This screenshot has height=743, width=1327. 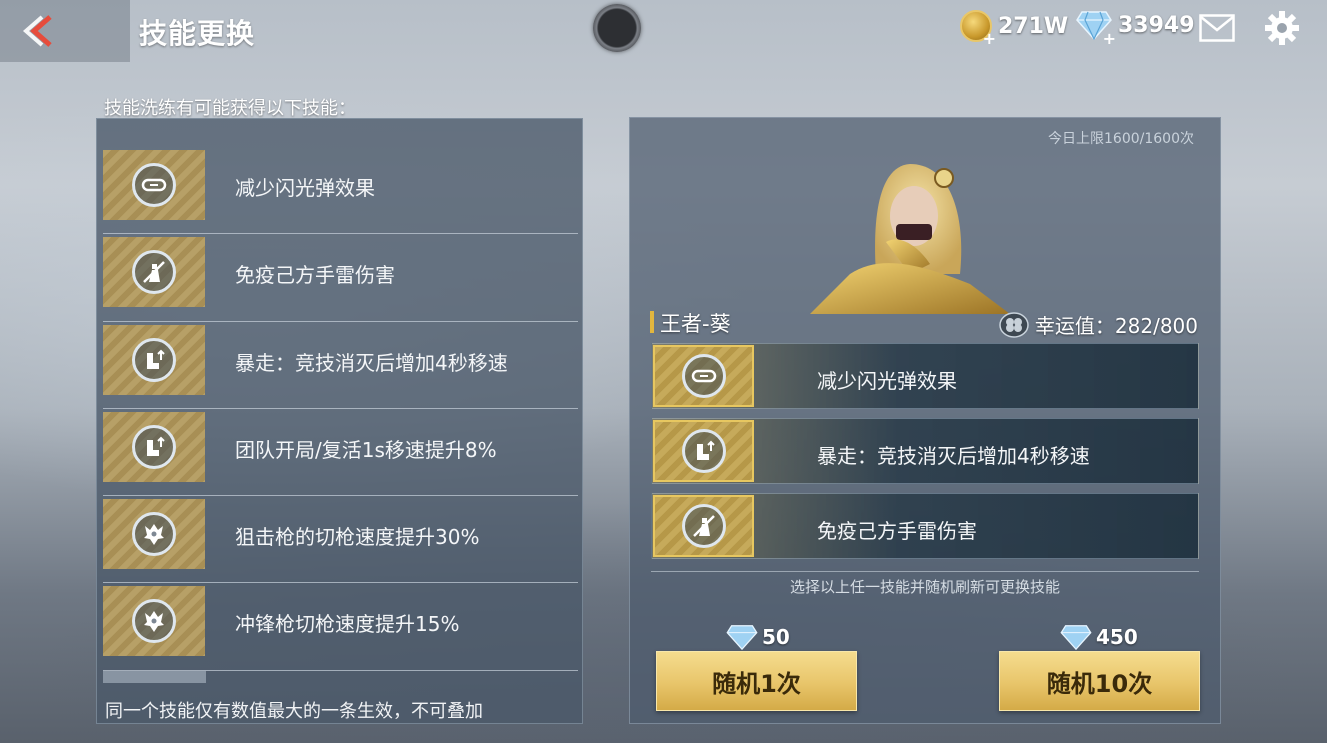 I want to click on luck-indicator: 幸运值：282/800, so click(x=1098, y=324).